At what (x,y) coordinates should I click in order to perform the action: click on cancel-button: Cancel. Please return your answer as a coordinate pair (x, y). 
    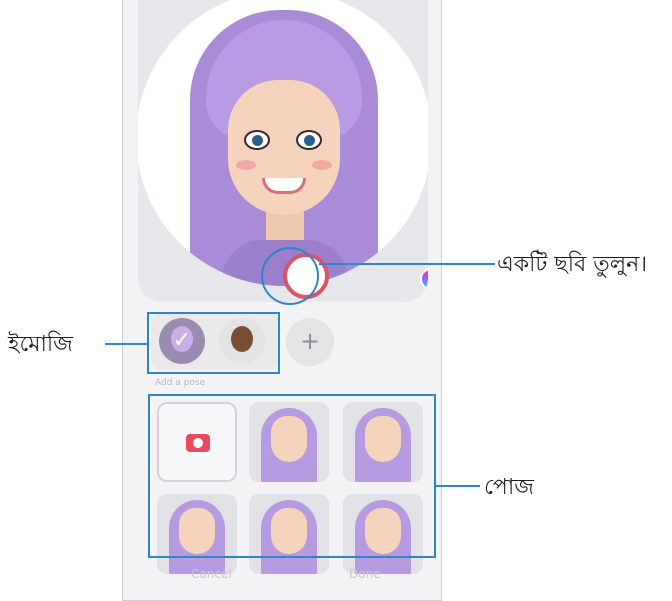
    Looking at the image, I should click on (211, 574).